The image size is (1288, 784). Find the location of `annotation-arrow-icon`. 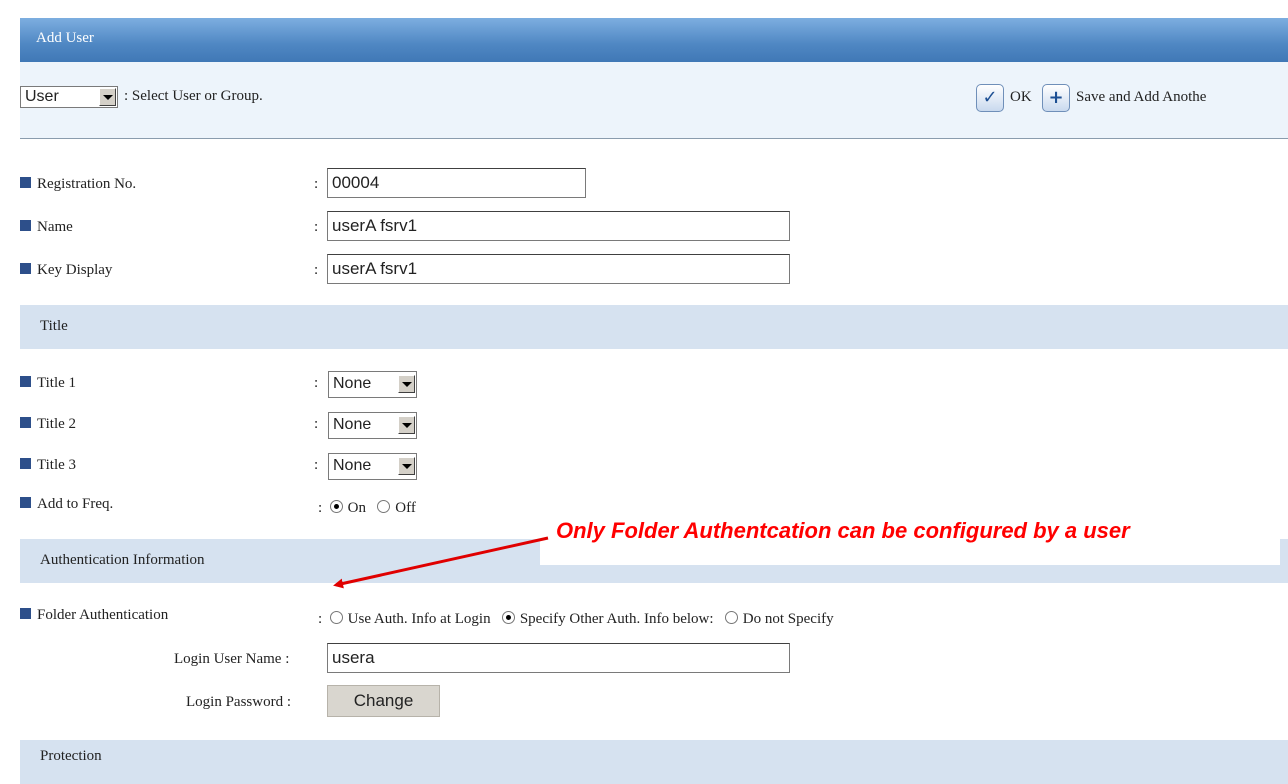

annotation-arrow-icon is located at coordinates (441, 562).